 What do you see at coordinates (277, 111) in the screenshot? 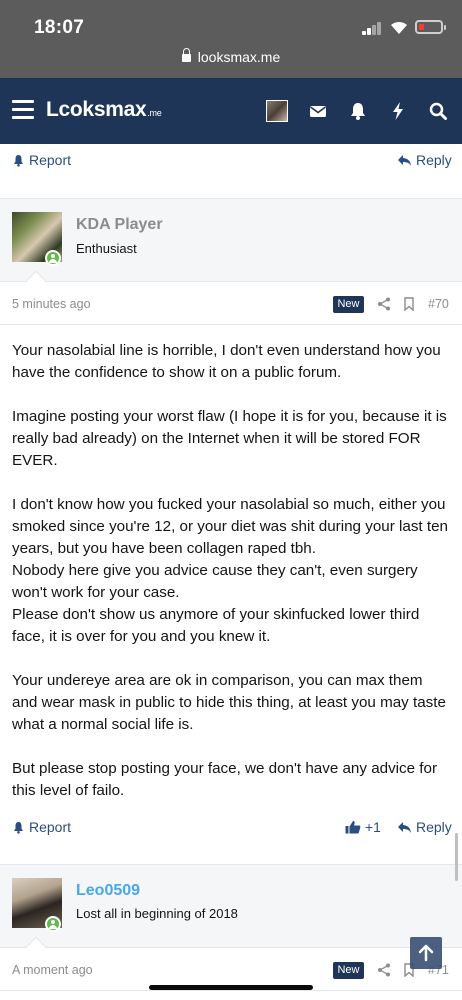
I see `account-avatar` at bounding box center [277, 111].